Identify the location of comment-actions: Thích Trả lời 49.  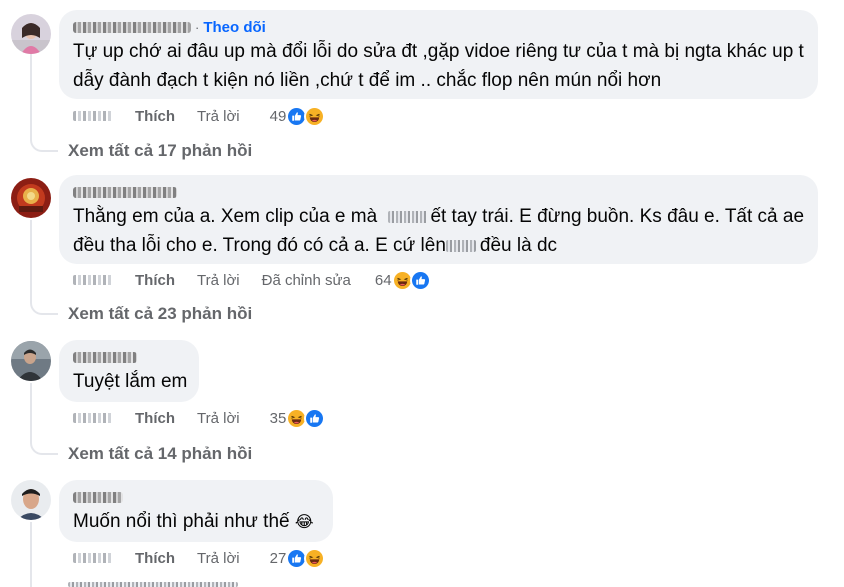
(199, 116).